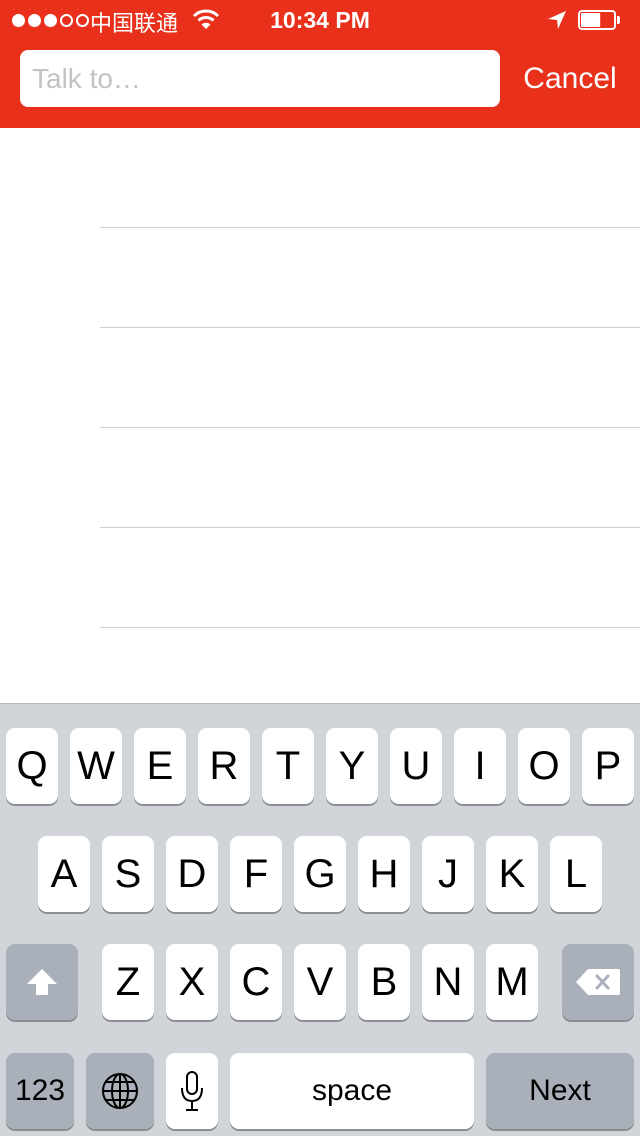  Describe the element at coordinates (320, 982) in the screenshot. I see `key-v: V` at that location.